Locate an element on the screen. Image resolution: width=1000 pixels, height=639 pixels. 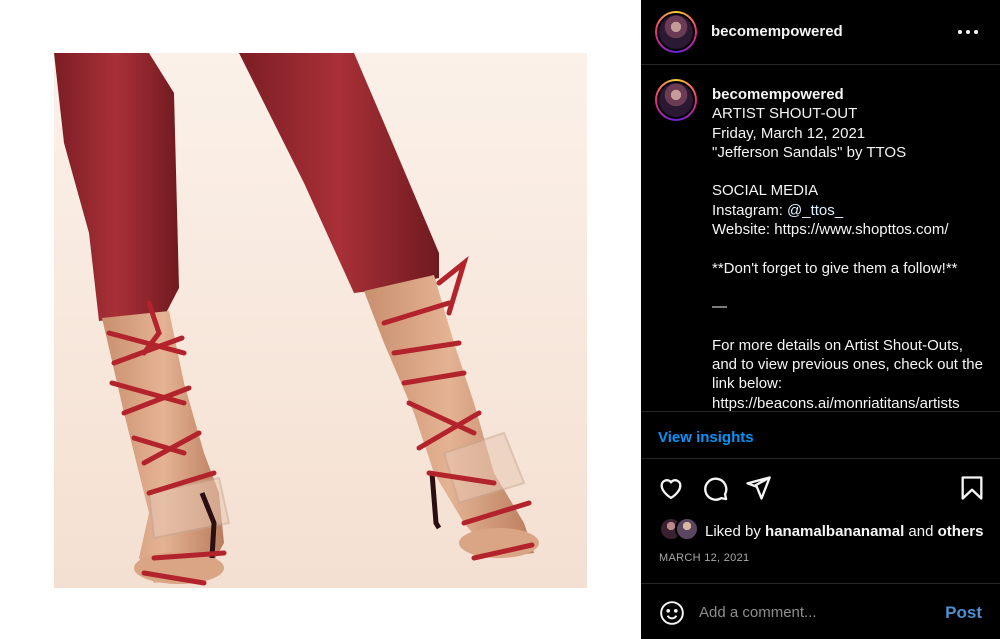
avatar is located at coordinates (676, 32).